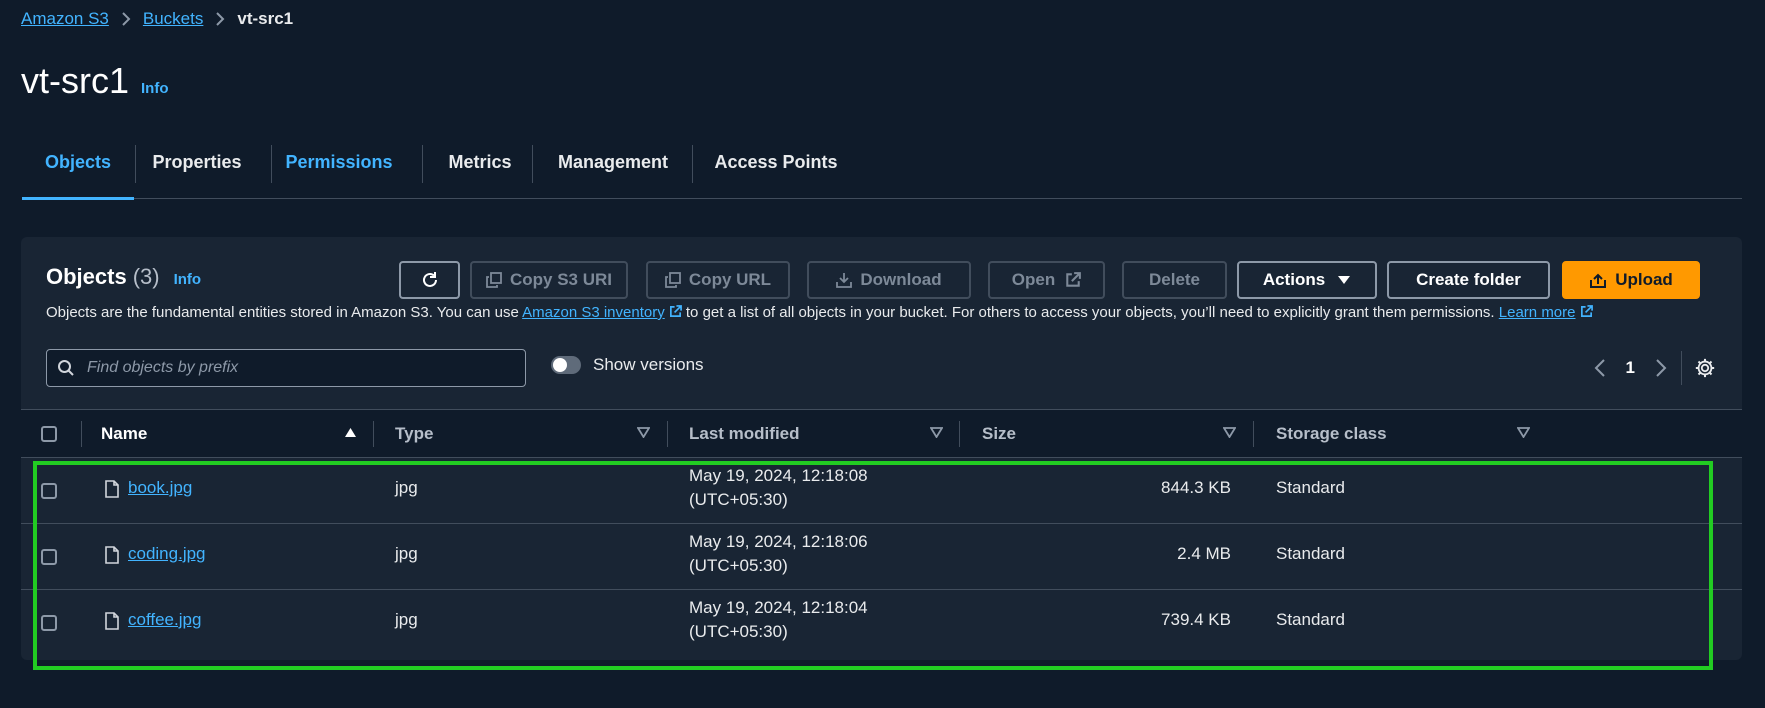 The height and width of the screenshot is (708, 1765). Describe the element at coordinates (1174, 280) in the screenshot. I see `delete-button: Delete` at that location.